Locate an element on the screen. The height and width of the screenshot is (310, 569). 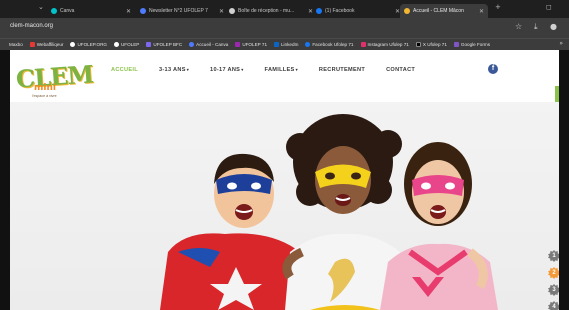
nav-label: 10-17 ANS is located at coordinates (225, 70).